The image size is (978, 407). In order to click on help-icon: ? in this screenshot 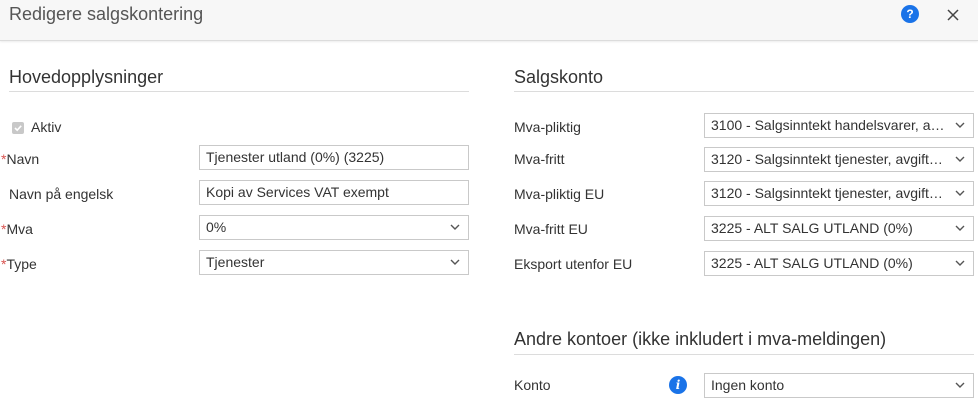, I will do `click(910, 14)`.